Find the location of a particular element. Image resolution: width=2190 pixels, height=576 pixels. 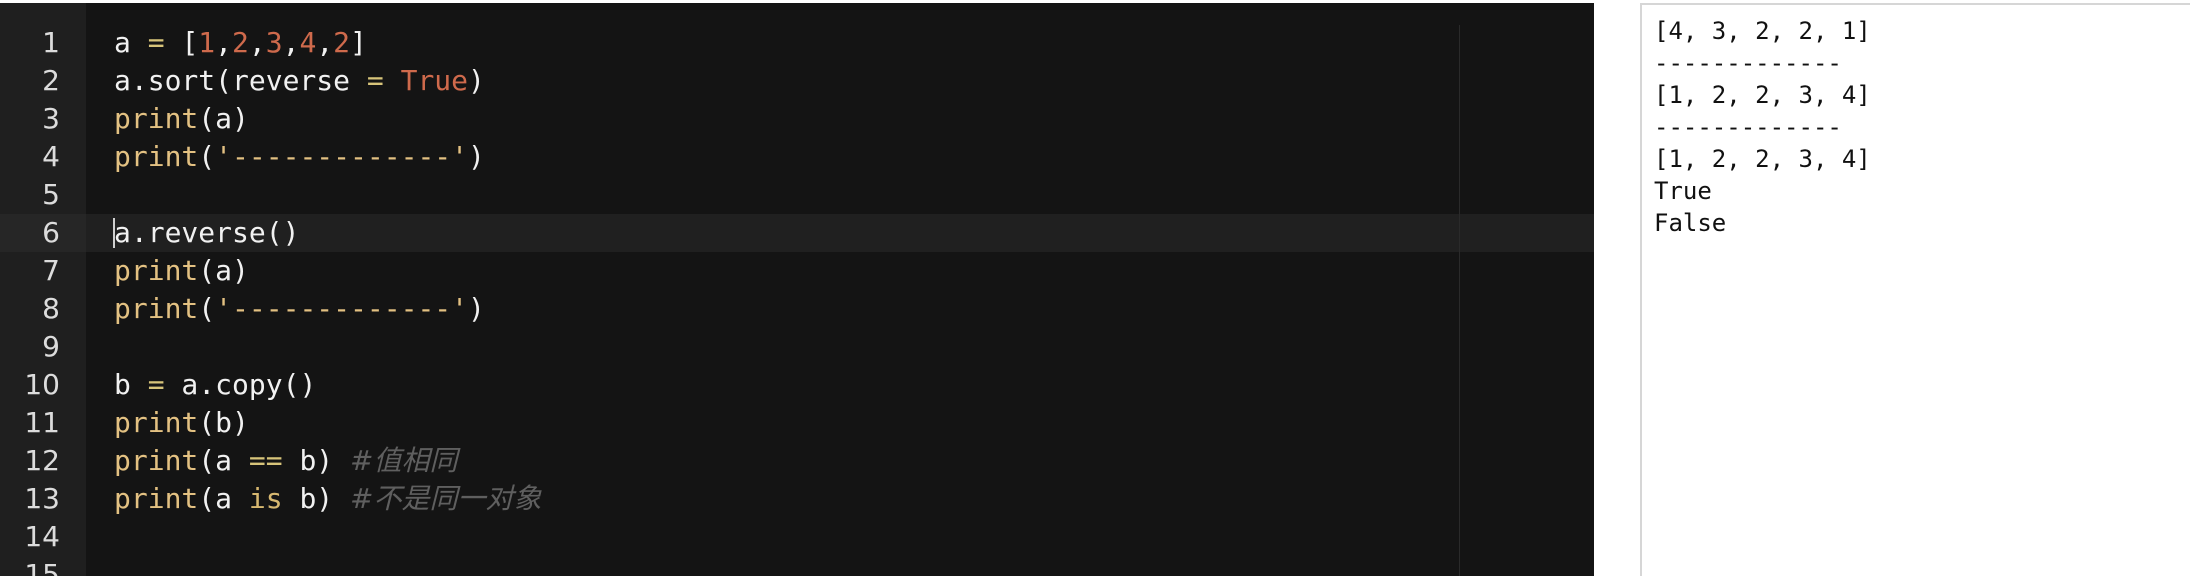

code-line: b = a.copy() is located at coordinates (215, 385).